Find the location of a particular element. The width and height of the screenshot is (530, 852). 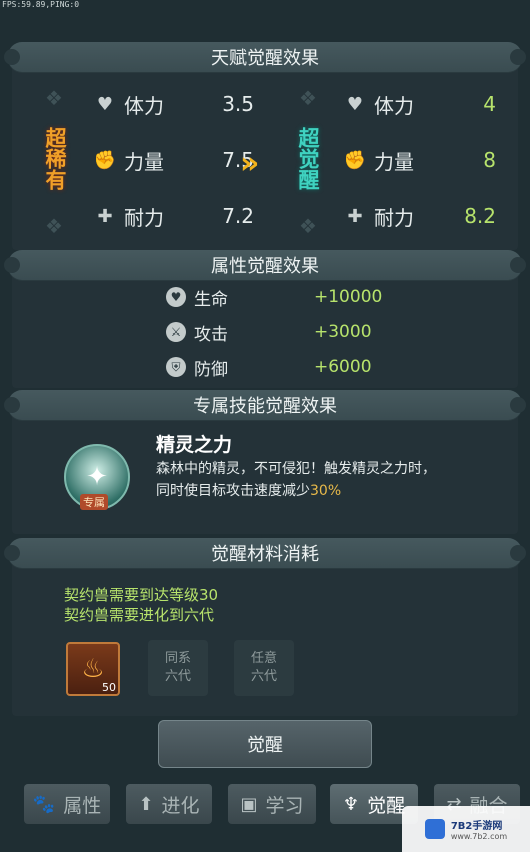

stat-value: 3.5 is located at coordinates (238, 104).